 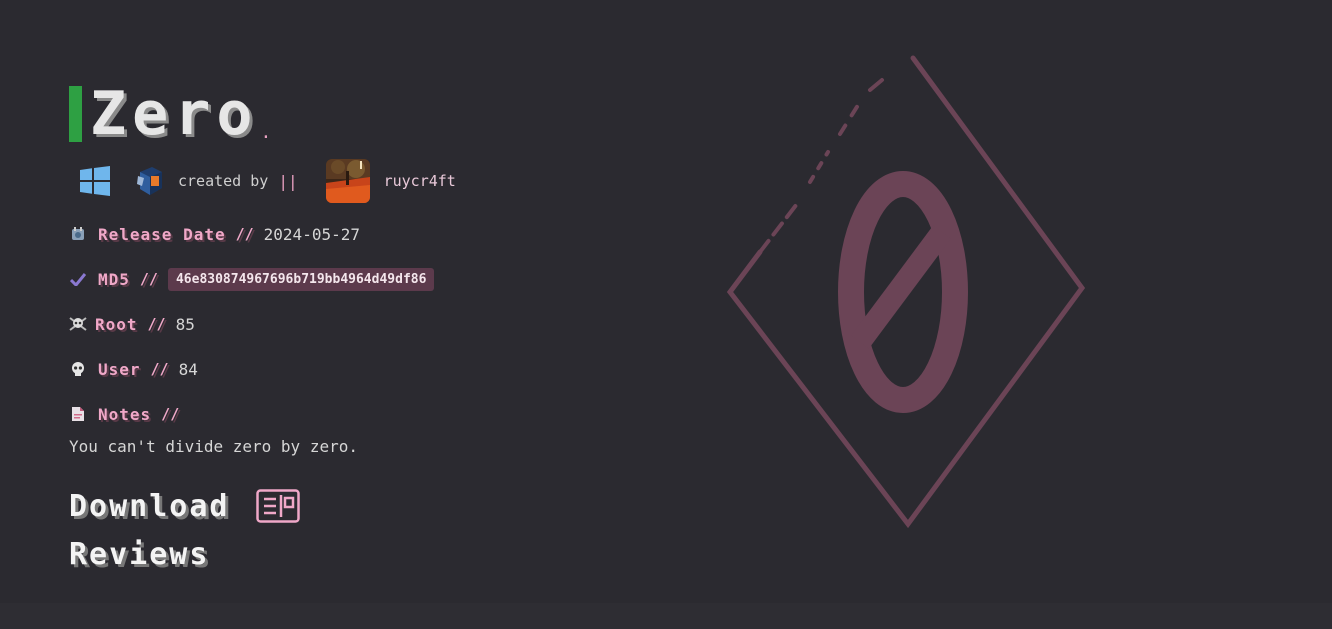 I want to click on root-sep: //, so click(x=156, y=324).